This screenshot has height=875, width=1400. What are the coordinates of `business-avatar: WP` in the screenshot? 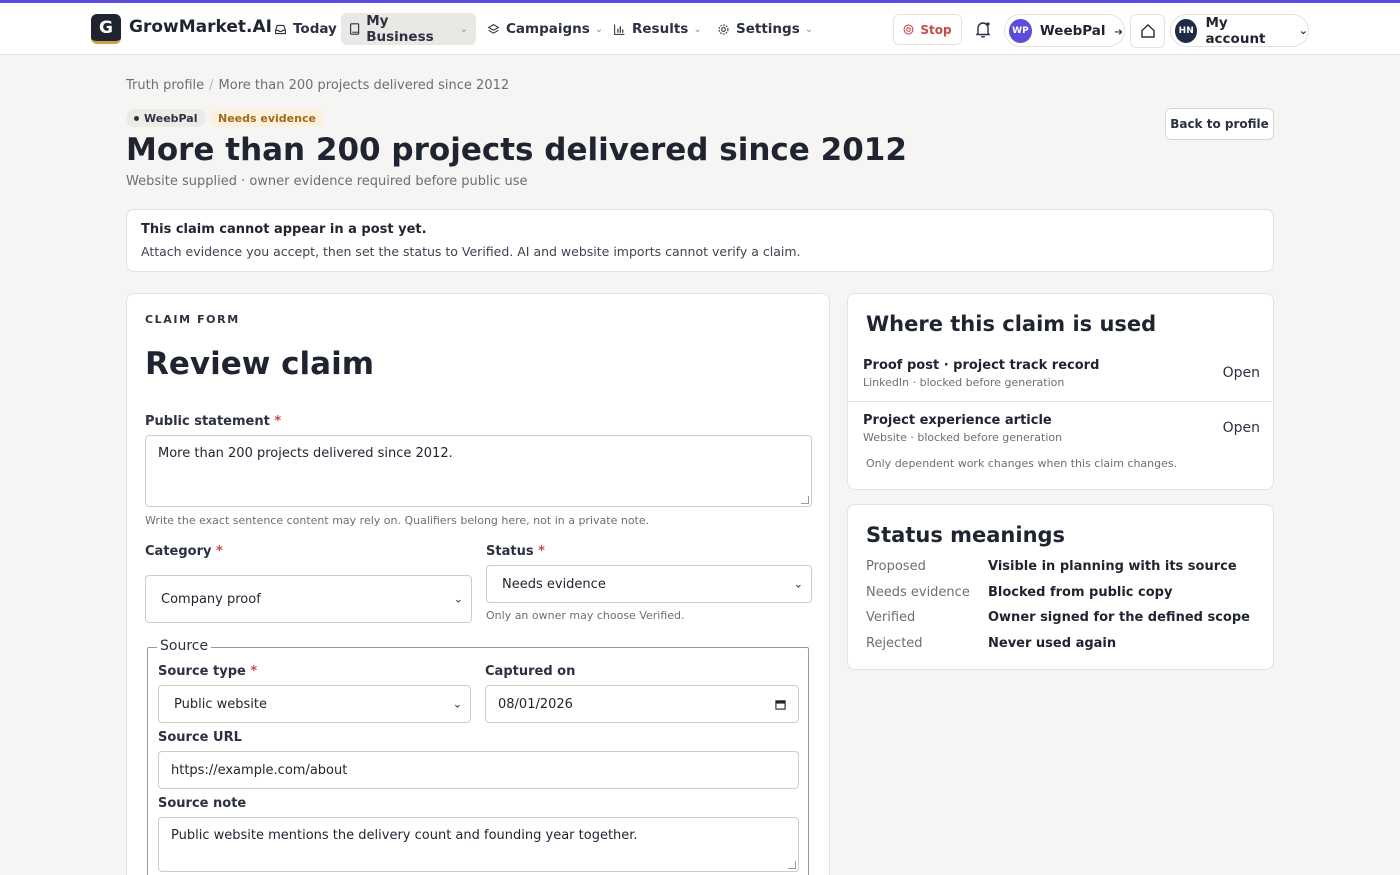 It's located at (1020, 30).